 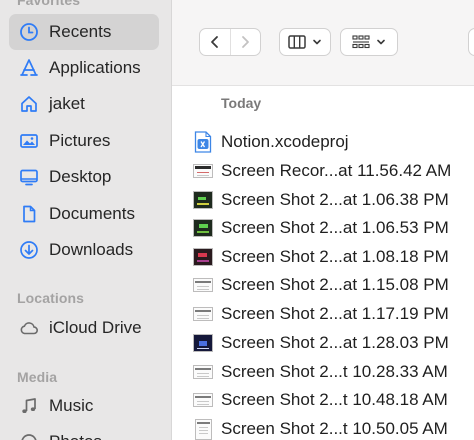 I want to click on sidebar-item-downloads: Downloads, so click(x=84, y=250).